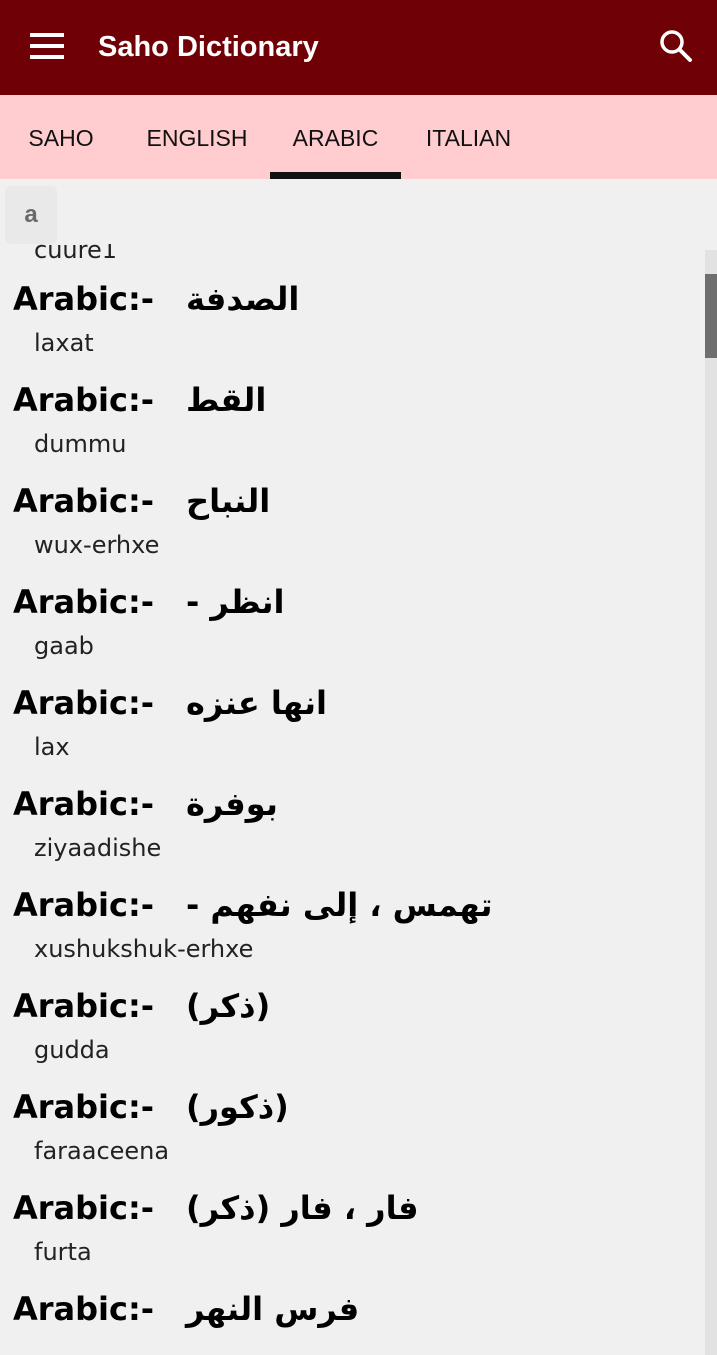 The width and height of the screenshot is (717, 1355). I want to click on list-item: Arabic:- (ذكور) faraaceena, so click(352, 1132).